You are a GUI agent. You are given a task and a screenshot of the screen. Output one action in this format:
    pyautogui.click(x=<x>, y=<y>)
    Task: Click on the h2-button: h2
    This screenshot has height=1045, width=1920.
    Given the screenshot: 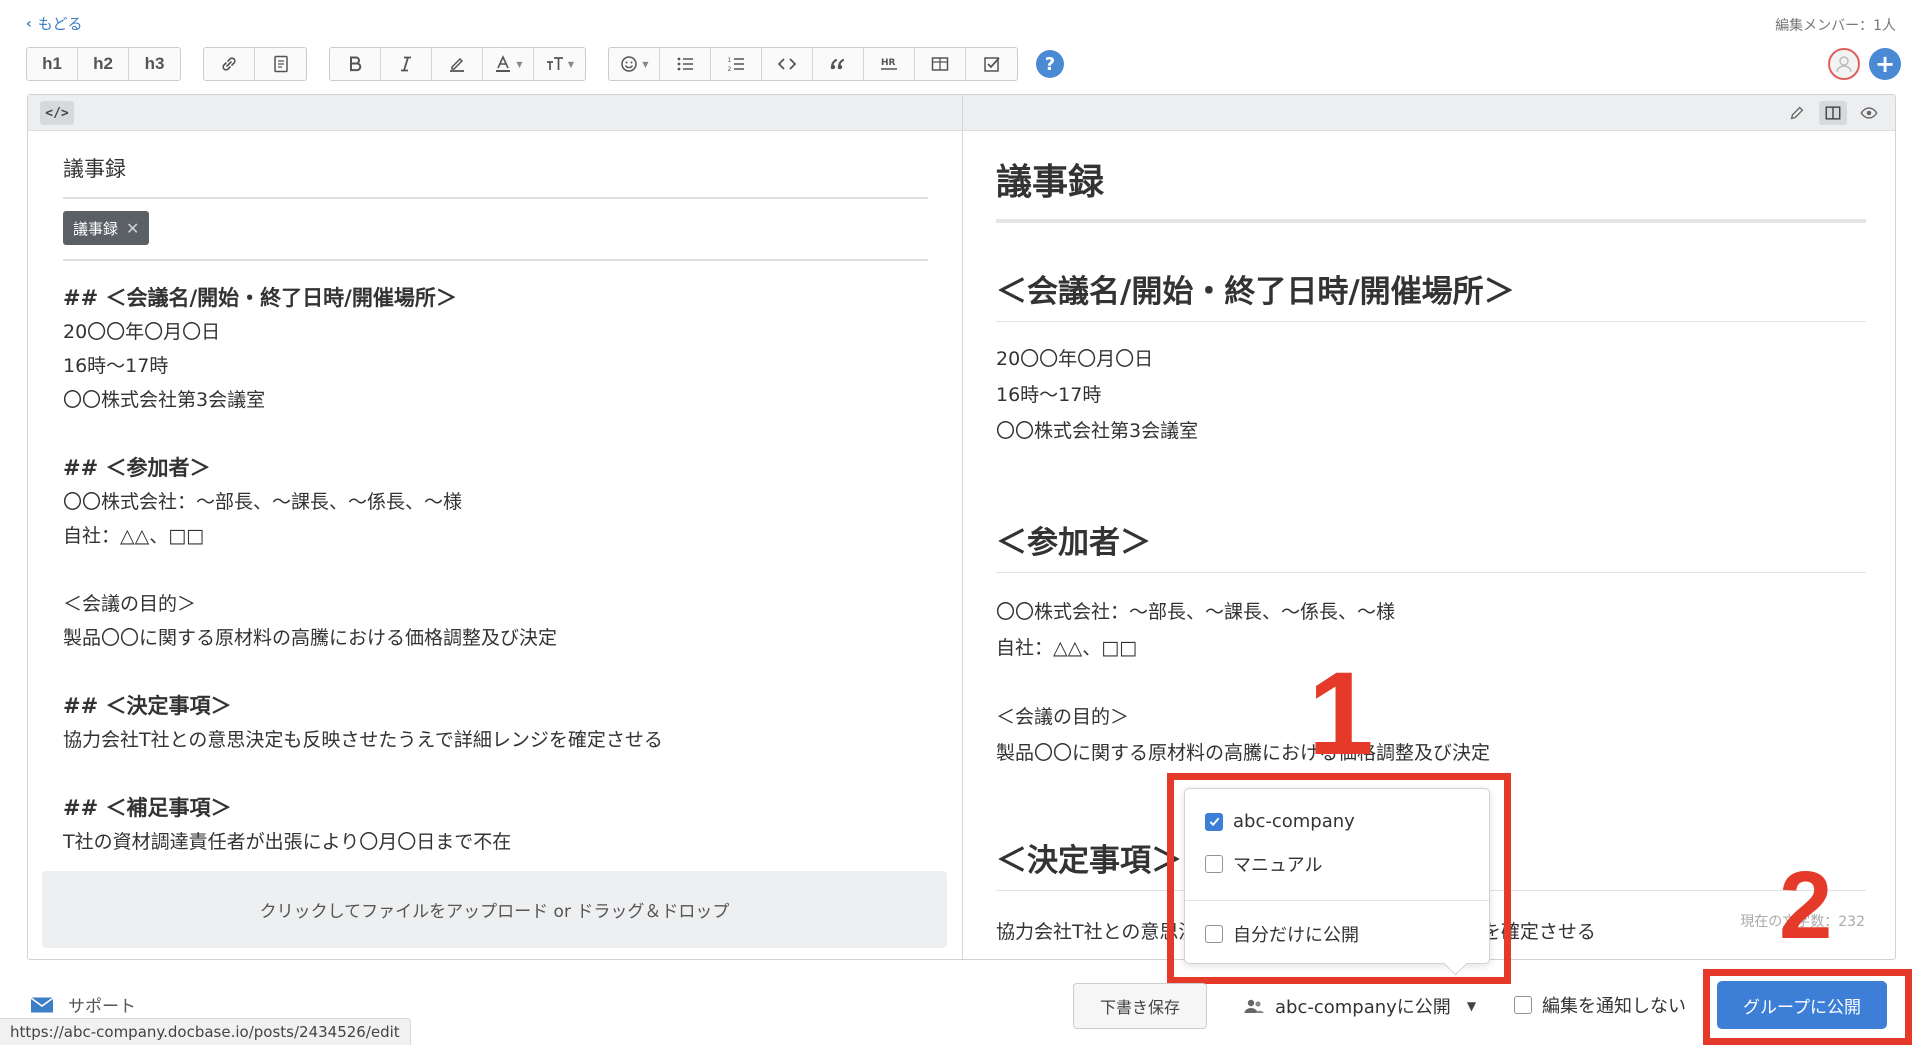 What is the action you would take?
    pyautogui.click(x=103, y=64)
    